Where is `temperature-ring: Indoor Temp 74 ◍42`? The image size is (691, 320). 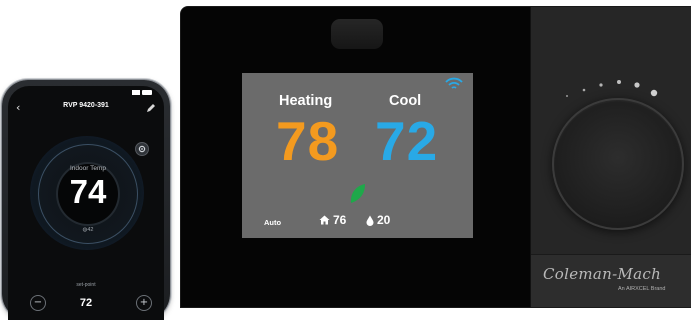 temperature-ring: Indoor Temp 74 ◍42 is located at coordinates (87, 193).